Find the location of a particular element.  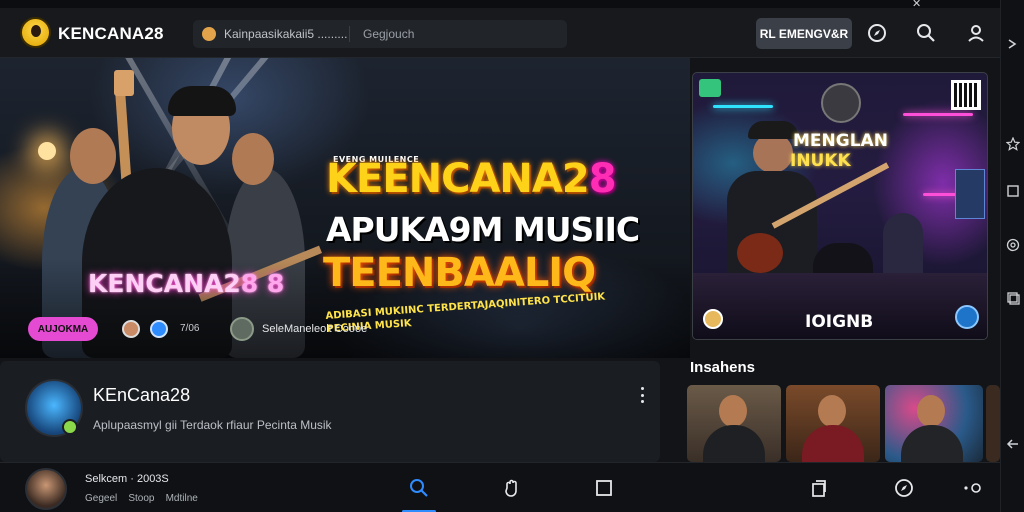

header-action-button: RL EMENGV&R is located at coordinates (804, 33).